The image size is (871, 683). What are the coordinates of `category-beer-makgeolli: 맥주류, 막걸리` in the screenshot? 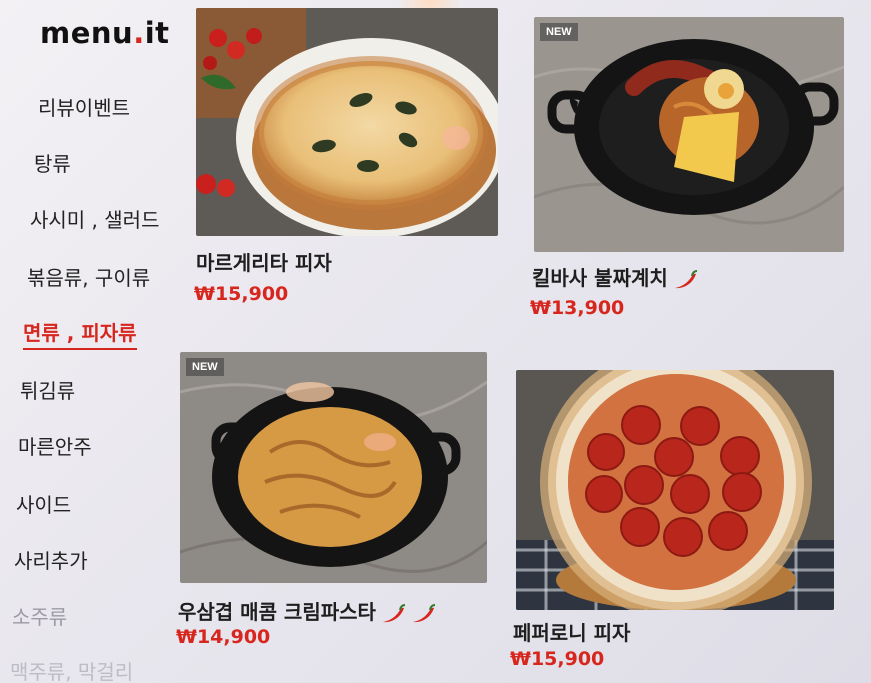 It's located at (71, 669).